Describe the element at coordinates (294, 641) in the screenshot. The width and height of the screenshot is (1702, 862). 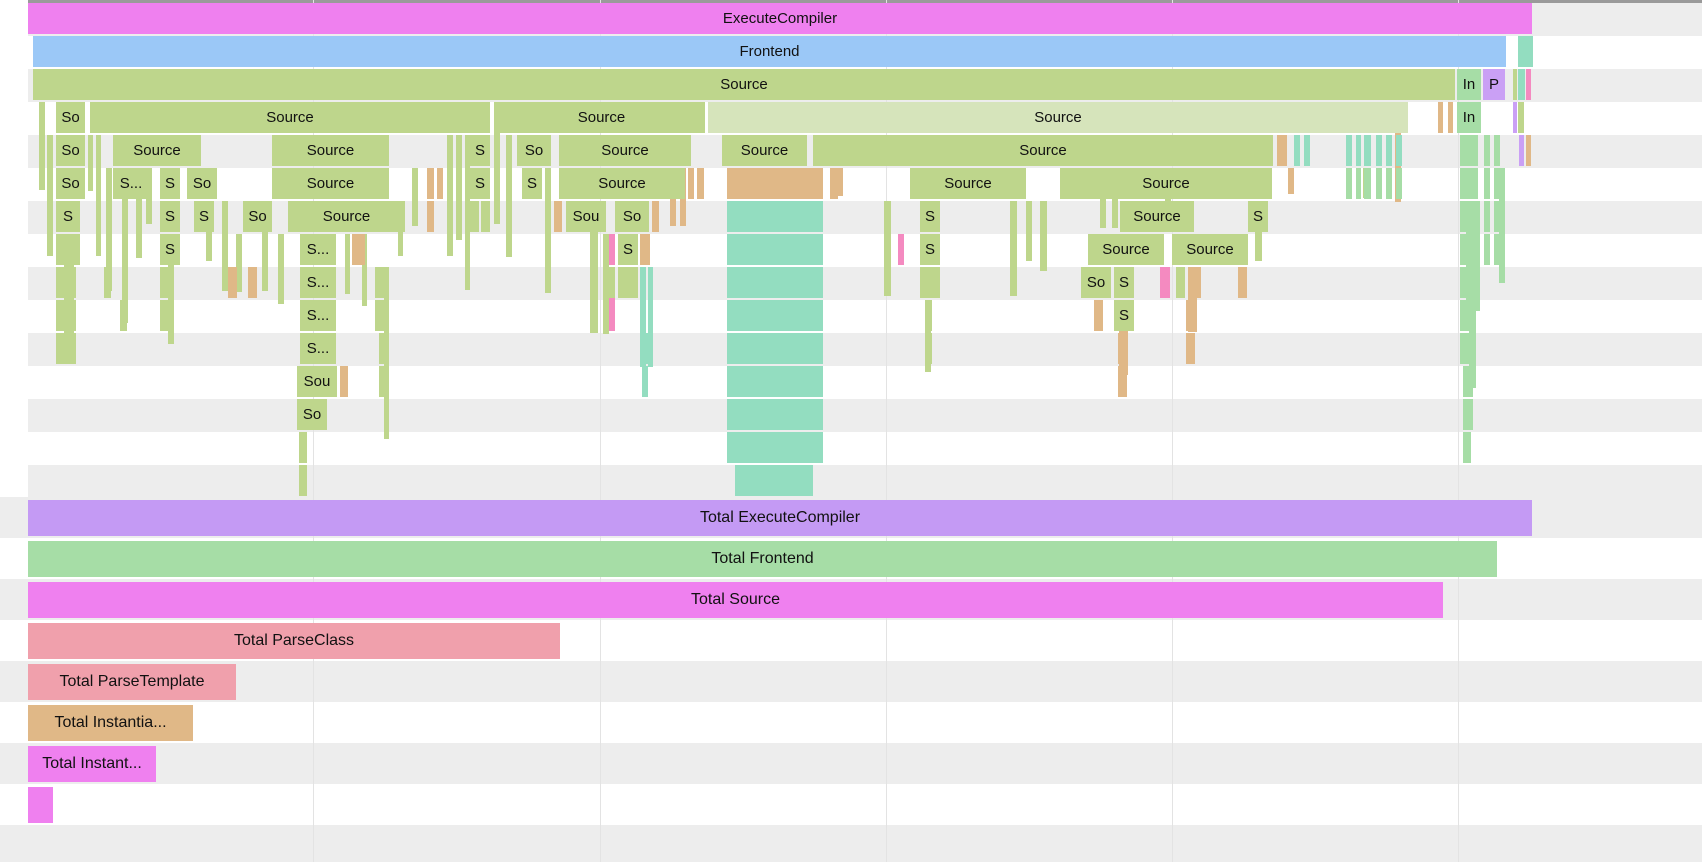
I see `total-bar: Total ParseClass` at that location.